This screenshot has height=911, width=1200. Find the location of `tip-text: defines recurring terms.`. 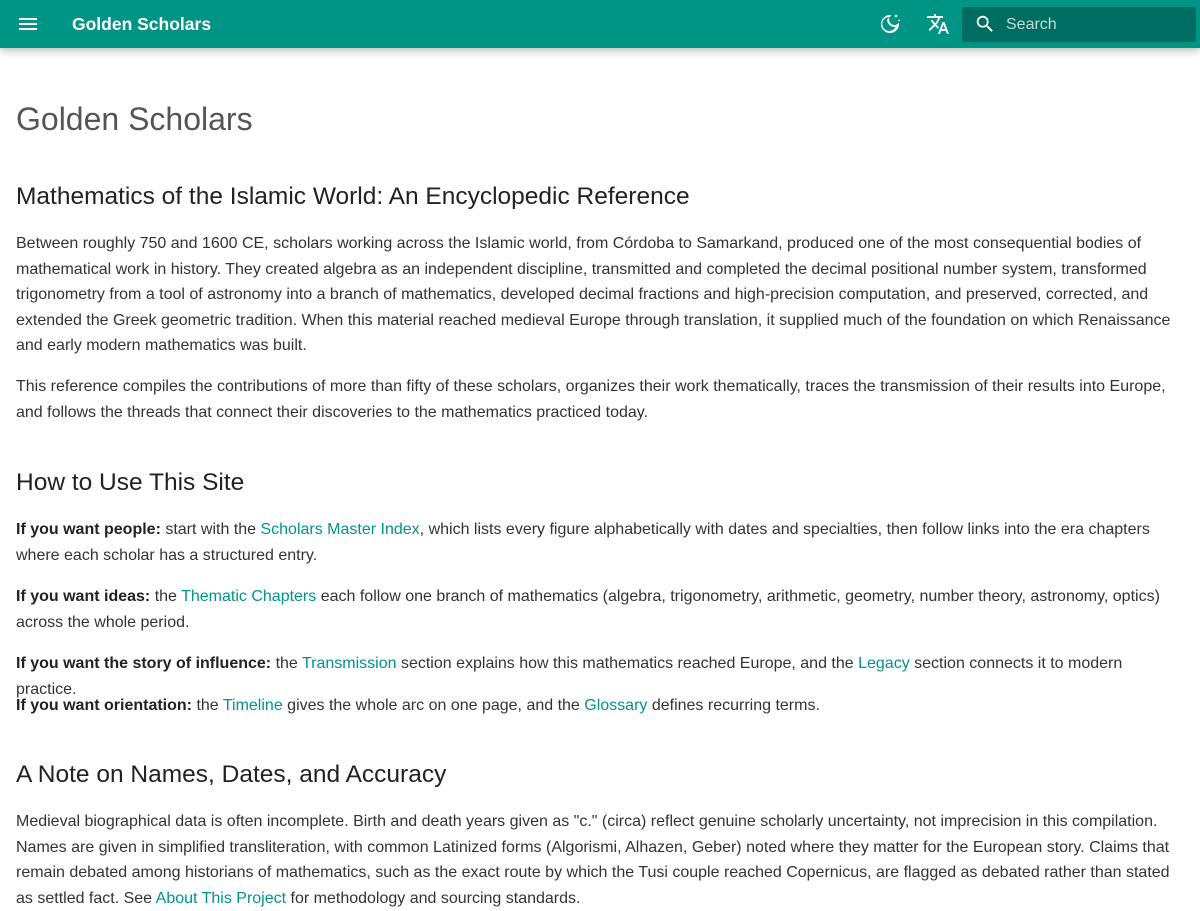

tip-text: defines recurring terms. is located at coordinates (733, 705).